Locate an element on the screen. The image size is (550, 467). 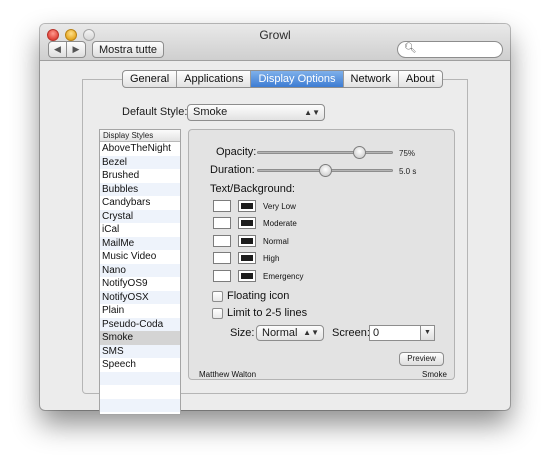
default-style-value: Smoke is located at coordinates (210, 112).